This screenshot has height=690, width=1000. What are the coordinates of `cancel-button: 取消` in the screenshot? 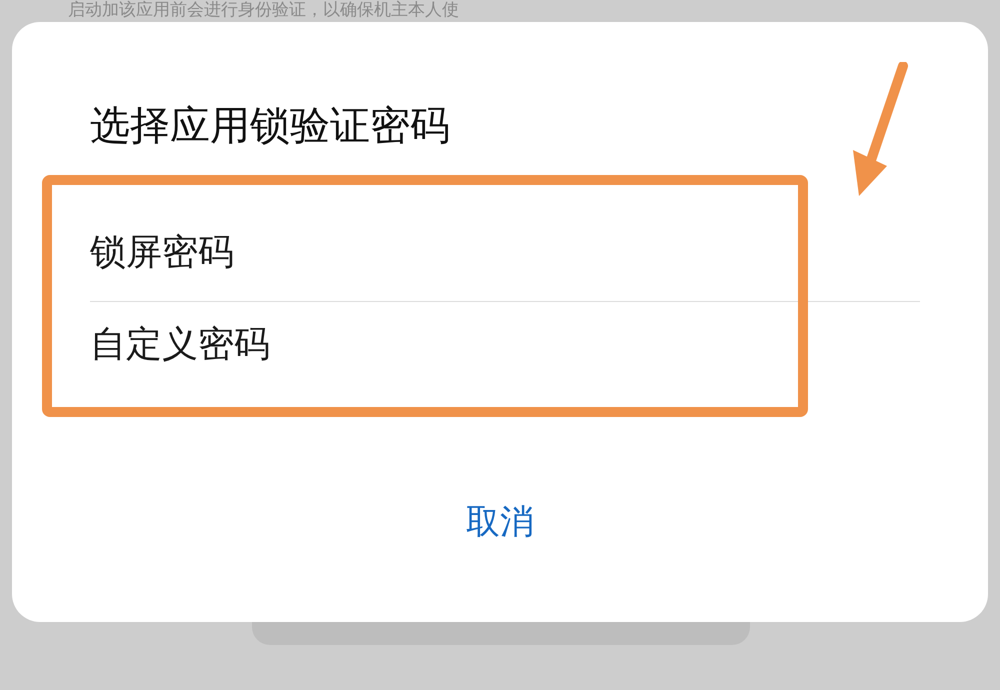 It's located at (500, 522).